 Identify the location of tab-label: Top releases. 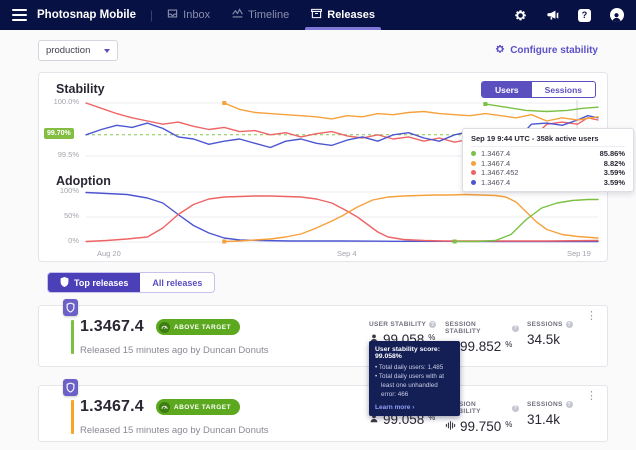
(101, 282).